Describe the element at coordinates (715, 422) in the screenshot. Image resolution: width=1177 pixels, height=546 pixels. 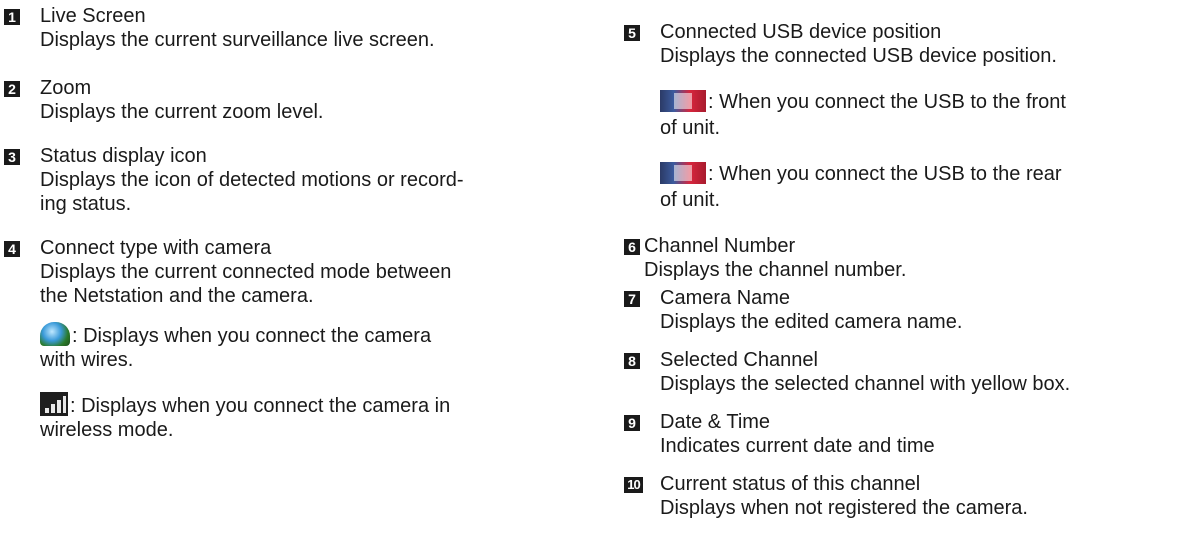
I see `item-title: Date & Time` at that location.